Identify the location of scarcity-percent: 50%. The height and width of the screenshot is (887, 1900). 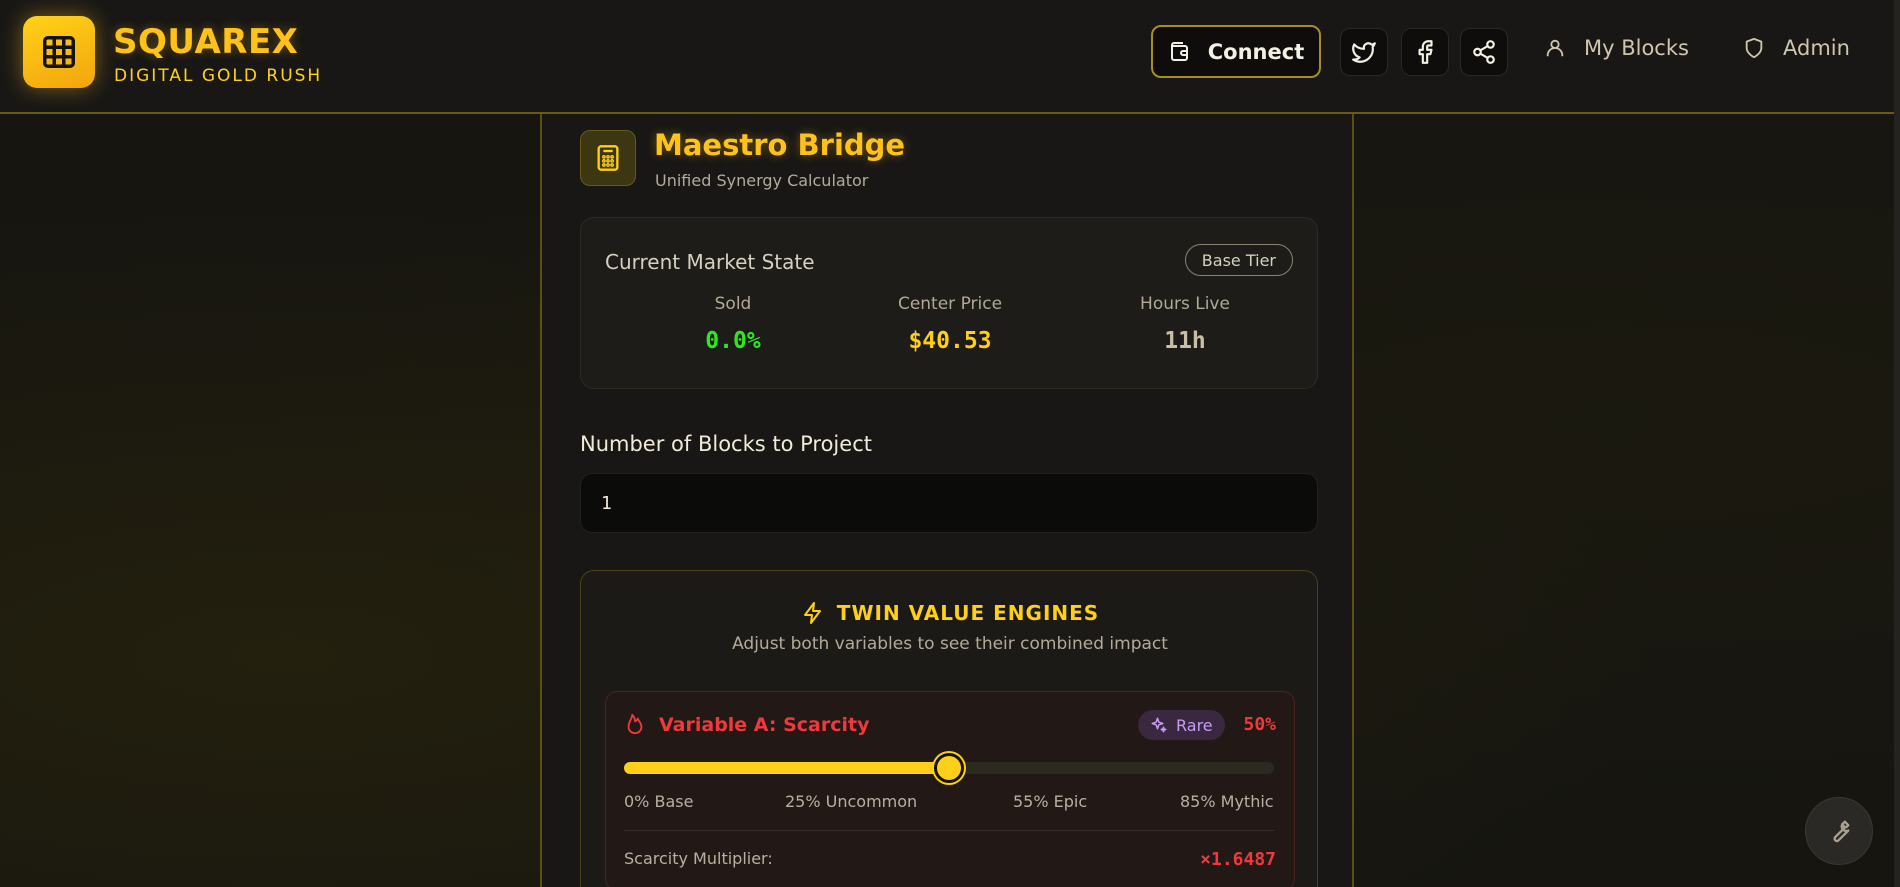
(1259, 724).